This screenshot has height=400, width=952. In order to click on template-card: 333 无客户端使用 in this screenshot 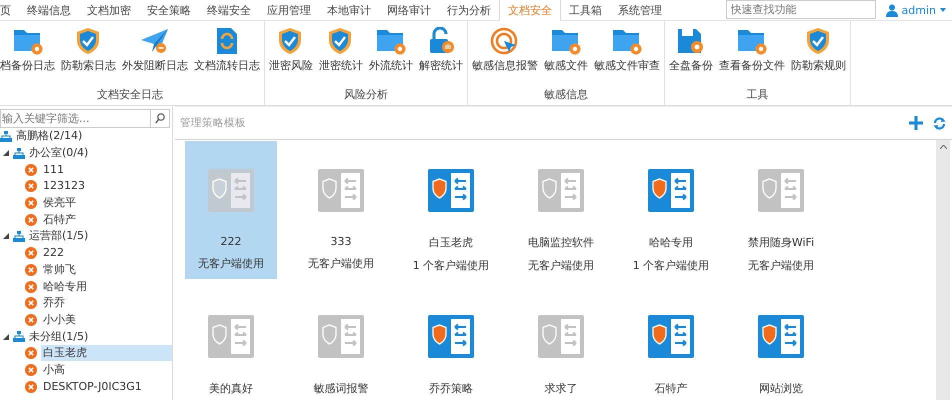, I will do `click(341, 210)`.